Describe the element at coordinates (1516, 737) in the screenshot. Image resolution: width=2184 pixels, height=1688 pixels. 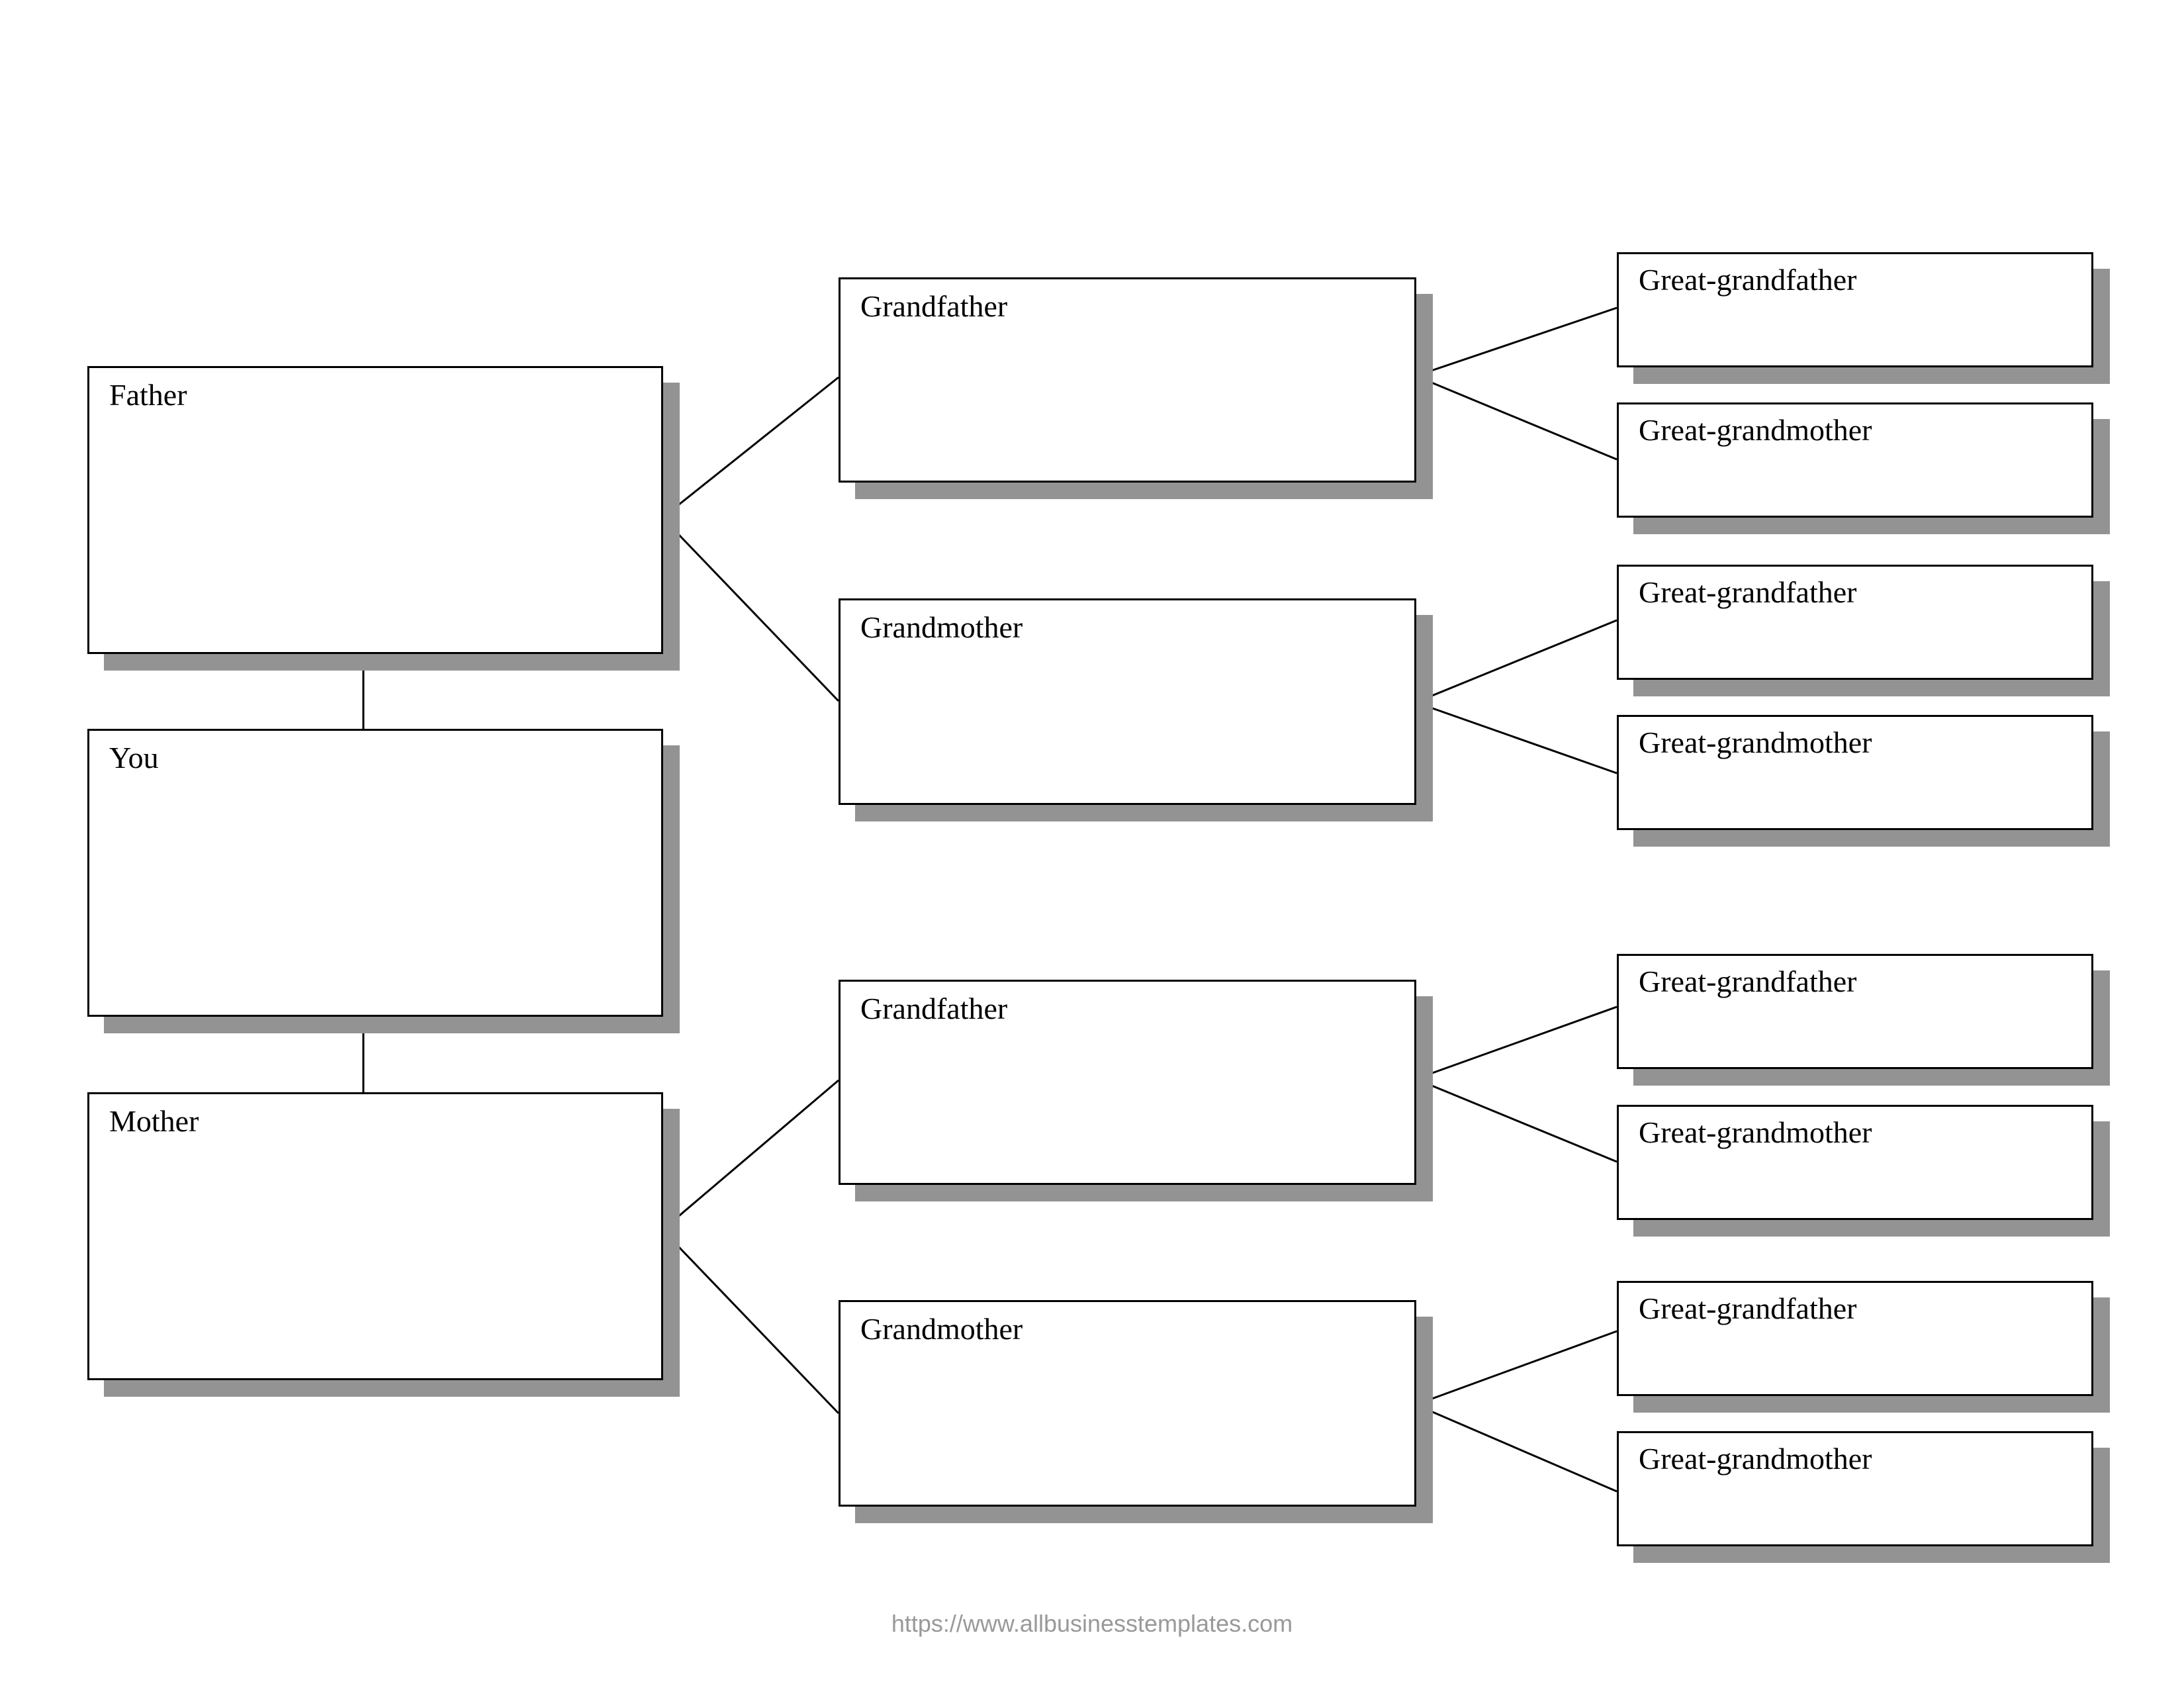
I see `connector-gm1-ggm` at that location.